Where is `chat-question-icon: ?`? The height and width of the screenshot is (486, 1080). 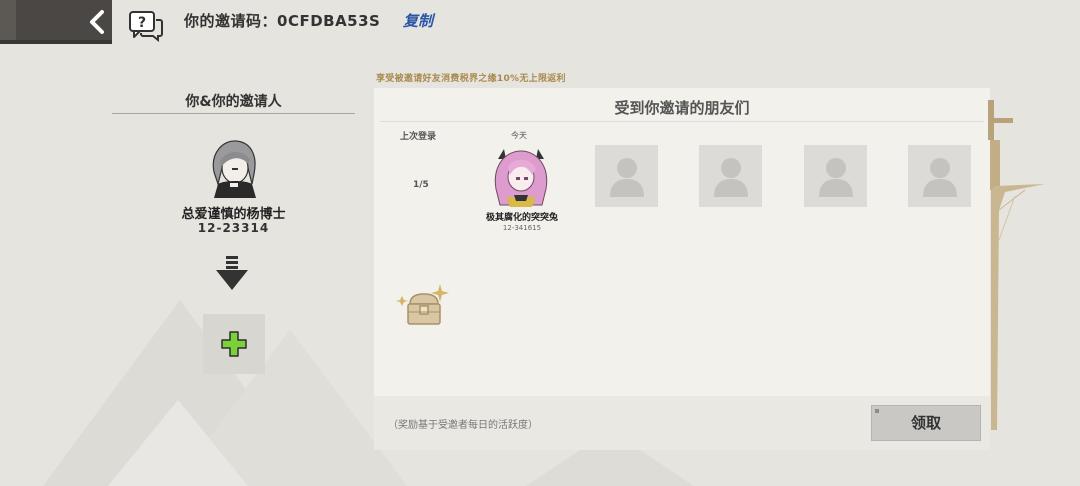 chat-question-icon: ? is located at coordinates (146, 26).